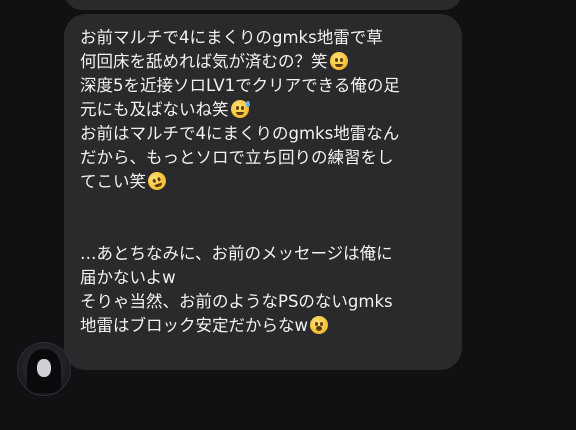 Image resolution: width=576 pixels, height=430 pixels. I want to click on yawning-face-emoji-icon, so click(319, 325).